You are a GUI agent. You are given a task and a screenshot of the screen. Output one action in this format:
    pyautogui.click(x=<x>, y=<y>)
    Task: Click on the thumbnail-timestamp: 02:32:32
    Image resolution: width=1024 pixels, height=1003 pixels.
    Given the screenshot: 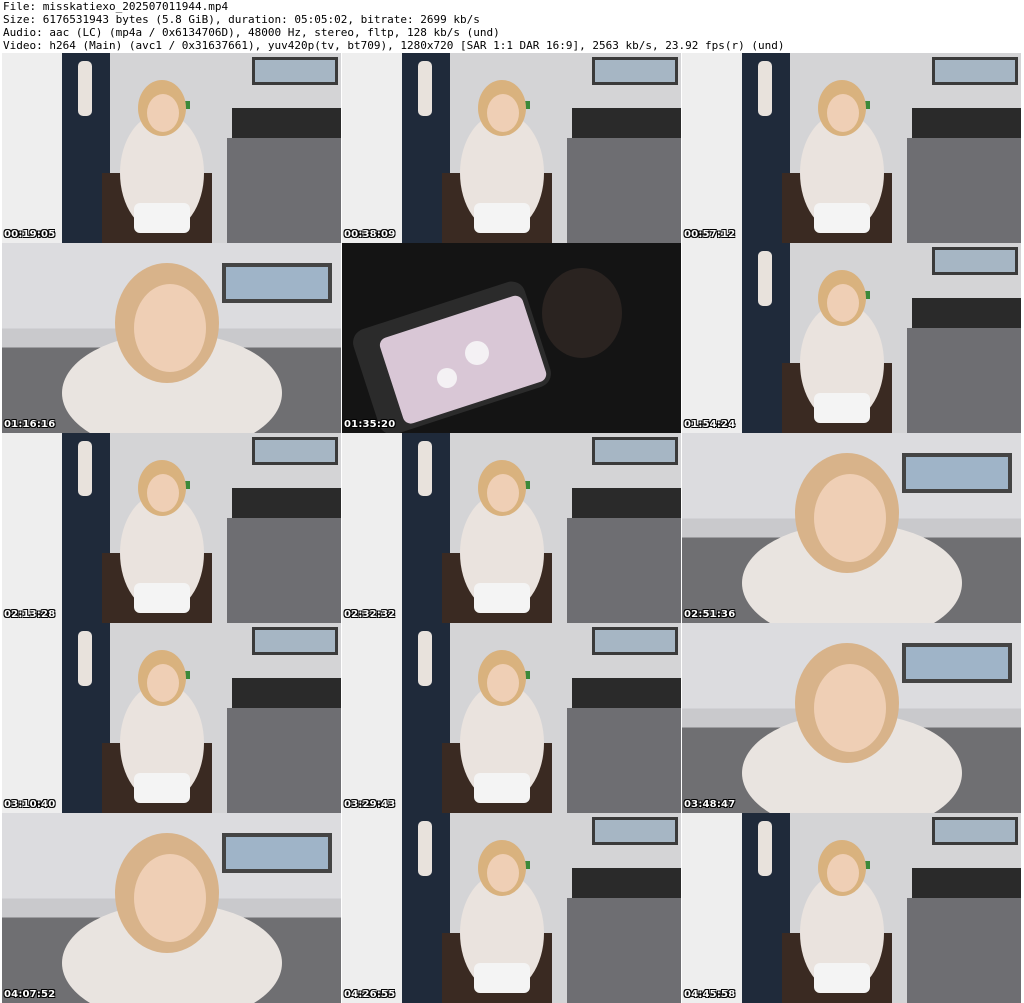 What is the action you would take?
    pyautogui.click(x=370, y=614)
    